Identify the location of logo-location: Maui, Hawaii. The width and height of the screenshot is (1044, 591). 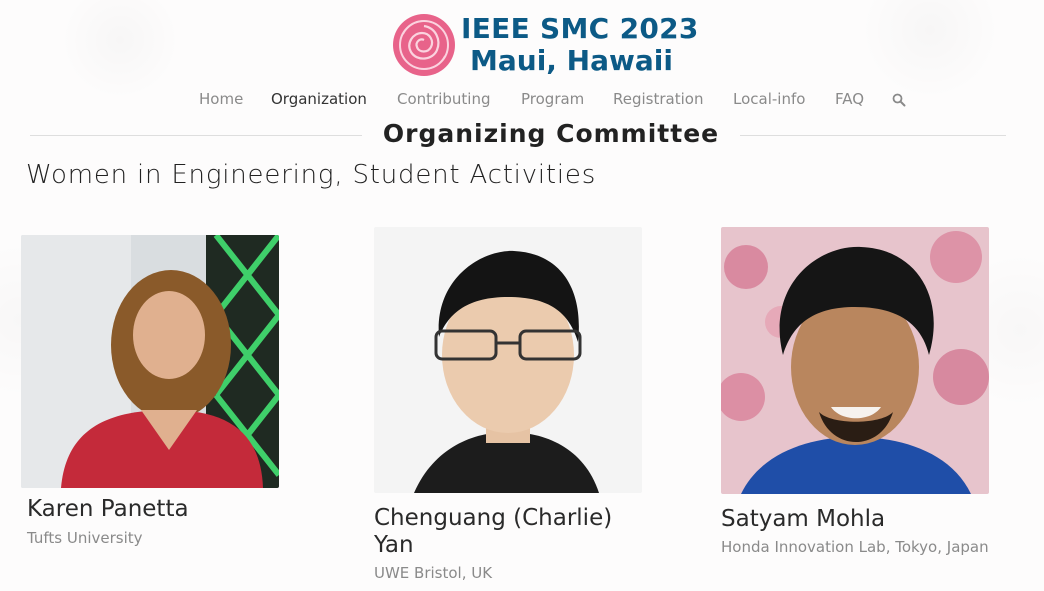
(571, 60).